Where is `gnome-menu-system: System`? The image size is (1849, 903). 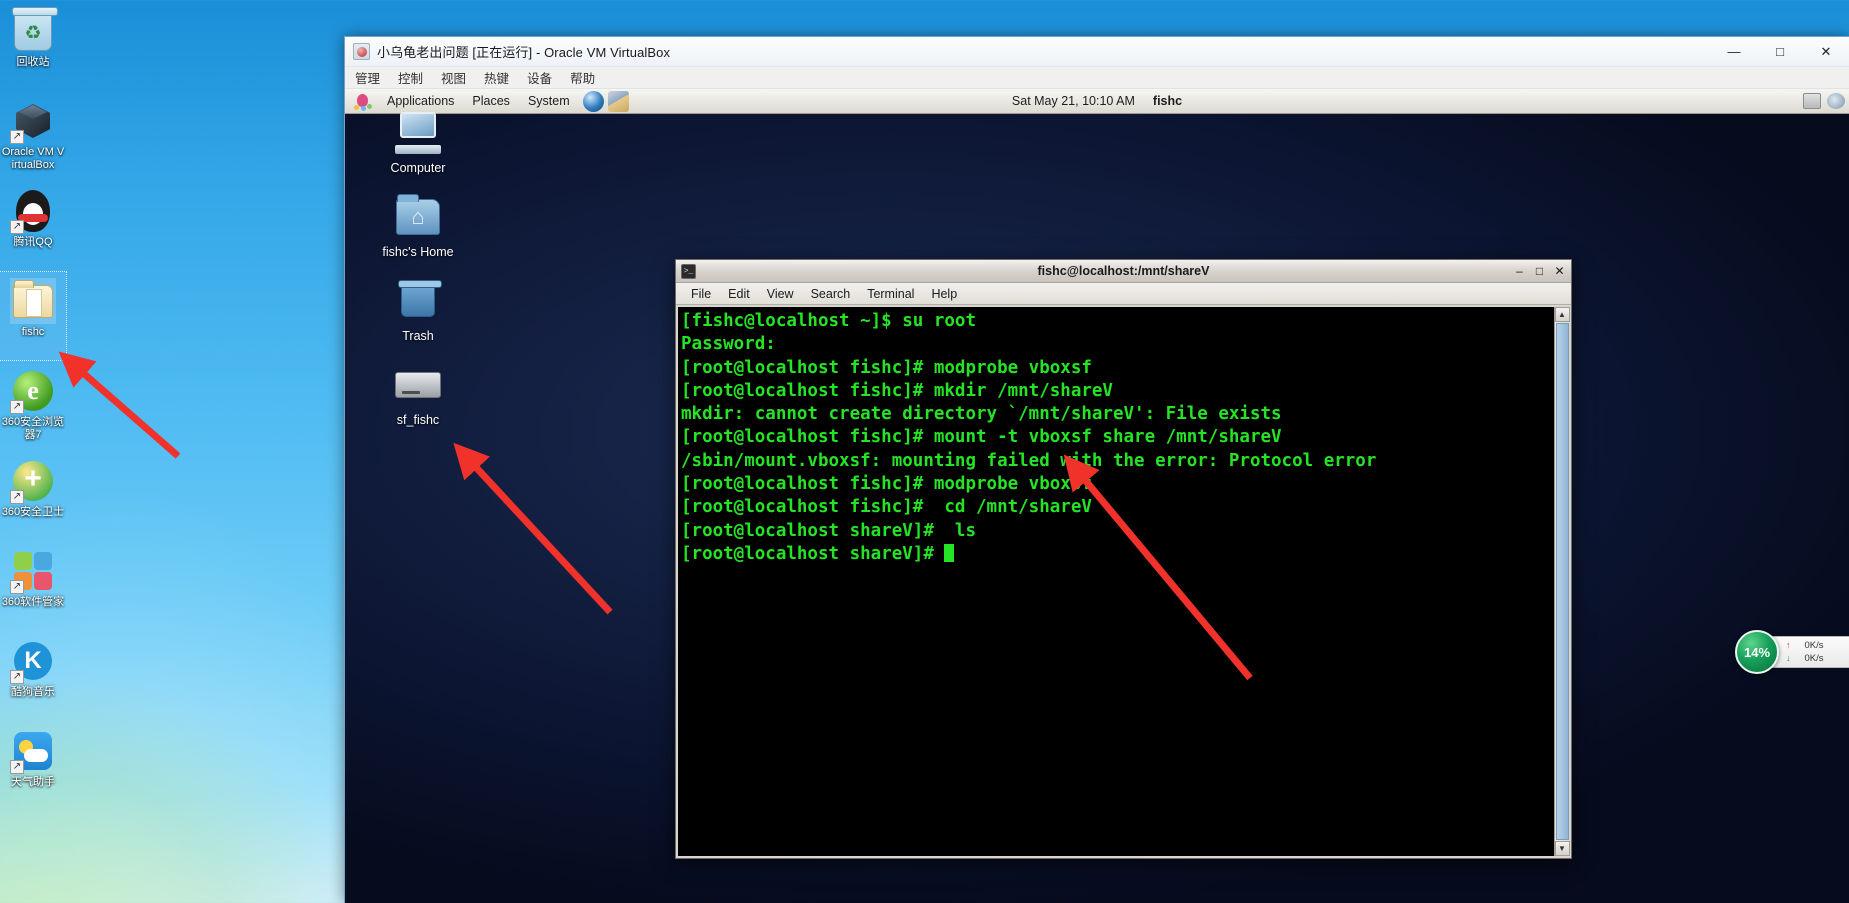
gnome-menu-system: System is located at coordinates (549, 101).